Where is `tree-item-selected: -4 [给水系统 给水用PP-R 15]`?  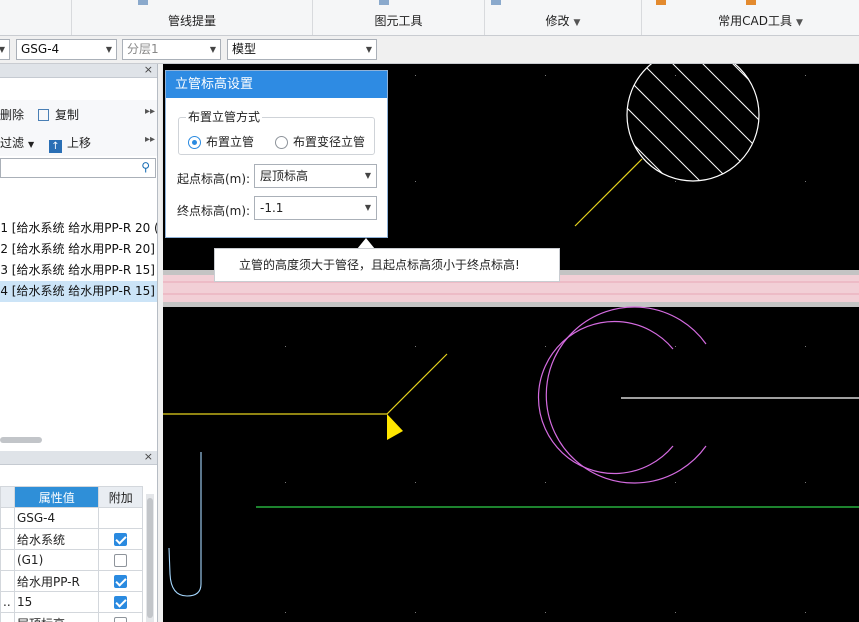
tree-item-selected: -4 [给水系统 给水用PP-R 15] is located at coordinates (78, 291).